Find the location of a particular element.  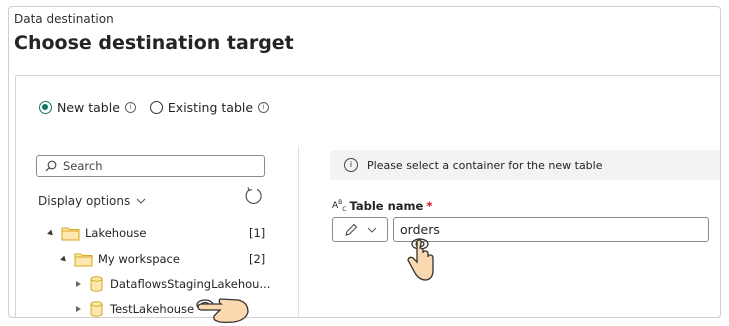

refresh-icon is located at coordinates (254, 196).